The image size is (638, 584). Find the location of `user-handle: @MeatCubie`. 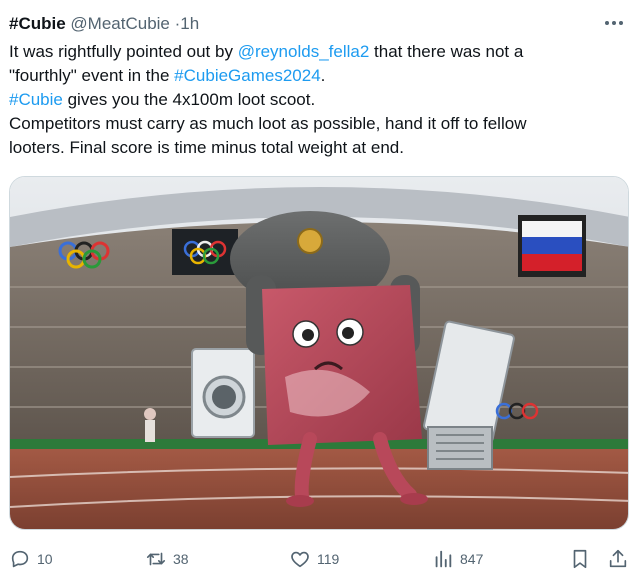

user-handle: @MeatCubie is located at coordinates (119, 23).